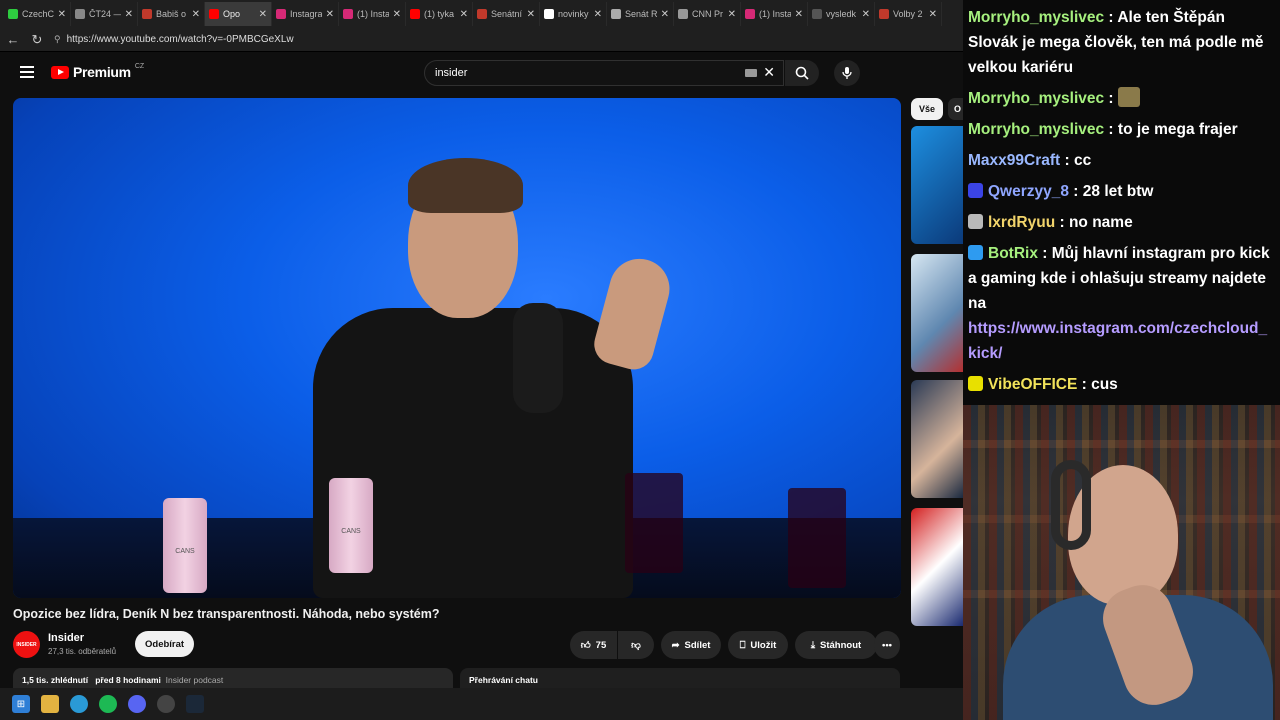 Image resolution: width=1280 pixels, height=720 pixels. Describe the element at coordinates (680, 679) in the screenshot. I see `chat-replay-panel: Přehrávání chatu` at that location.